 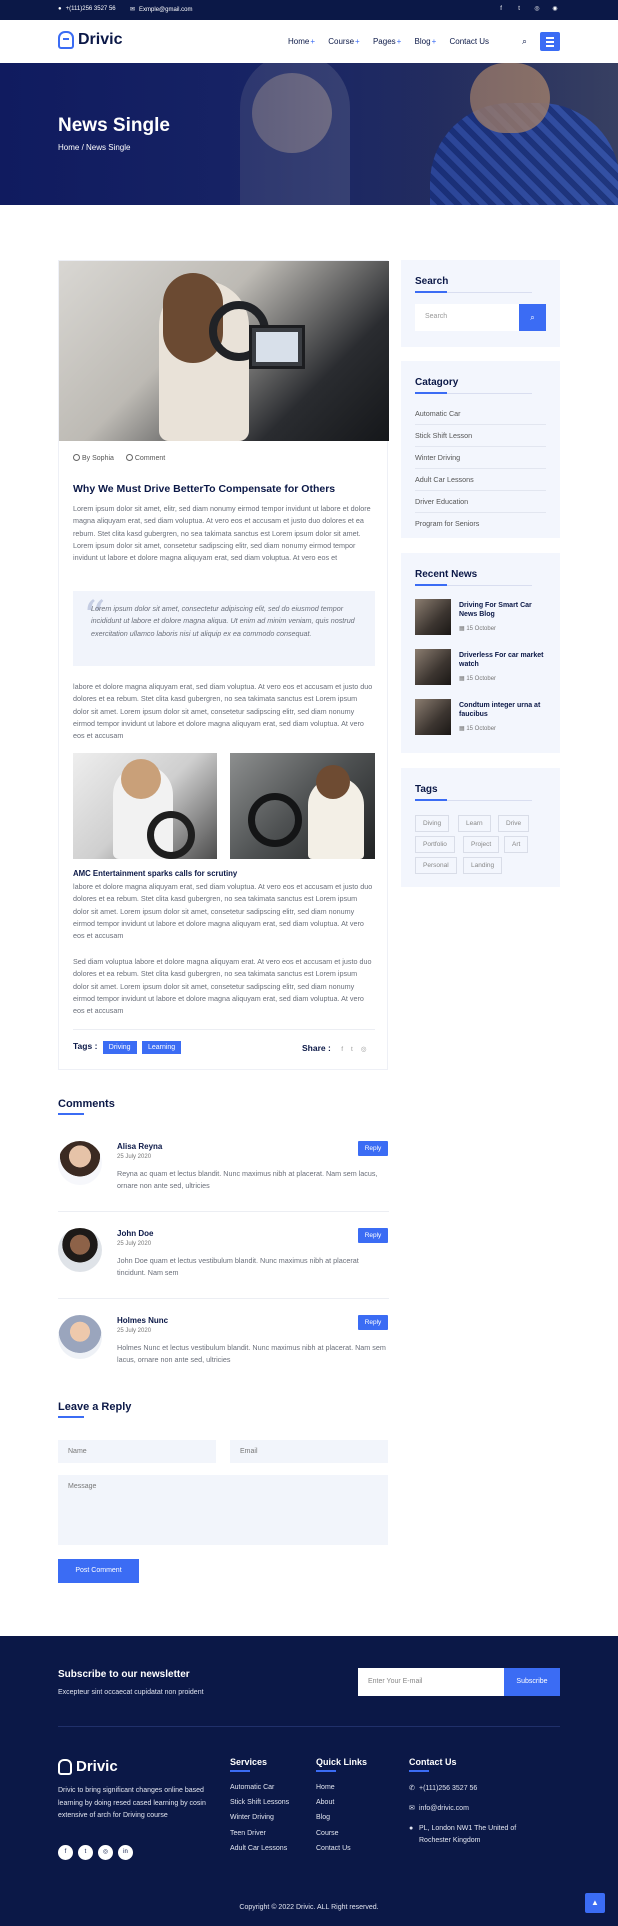 What do you see at coordinates (302, 806) in the screenshot?
I see `article-image-right` at bounding box center [302, 806].